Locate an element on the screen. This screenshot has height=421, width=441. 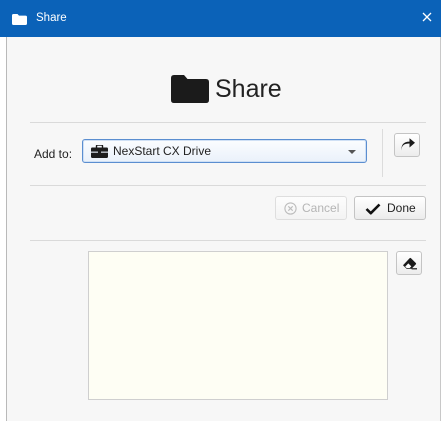
window-title: Share is located at coordinates (51, 18).